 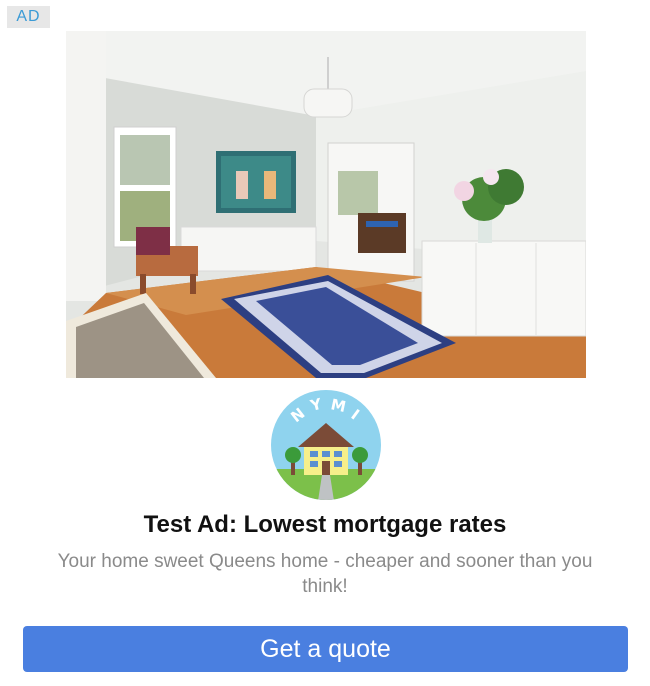 I want to click on ad-headline: Test Ad: Lowest mortgage rates, so click(x=325, y=524).